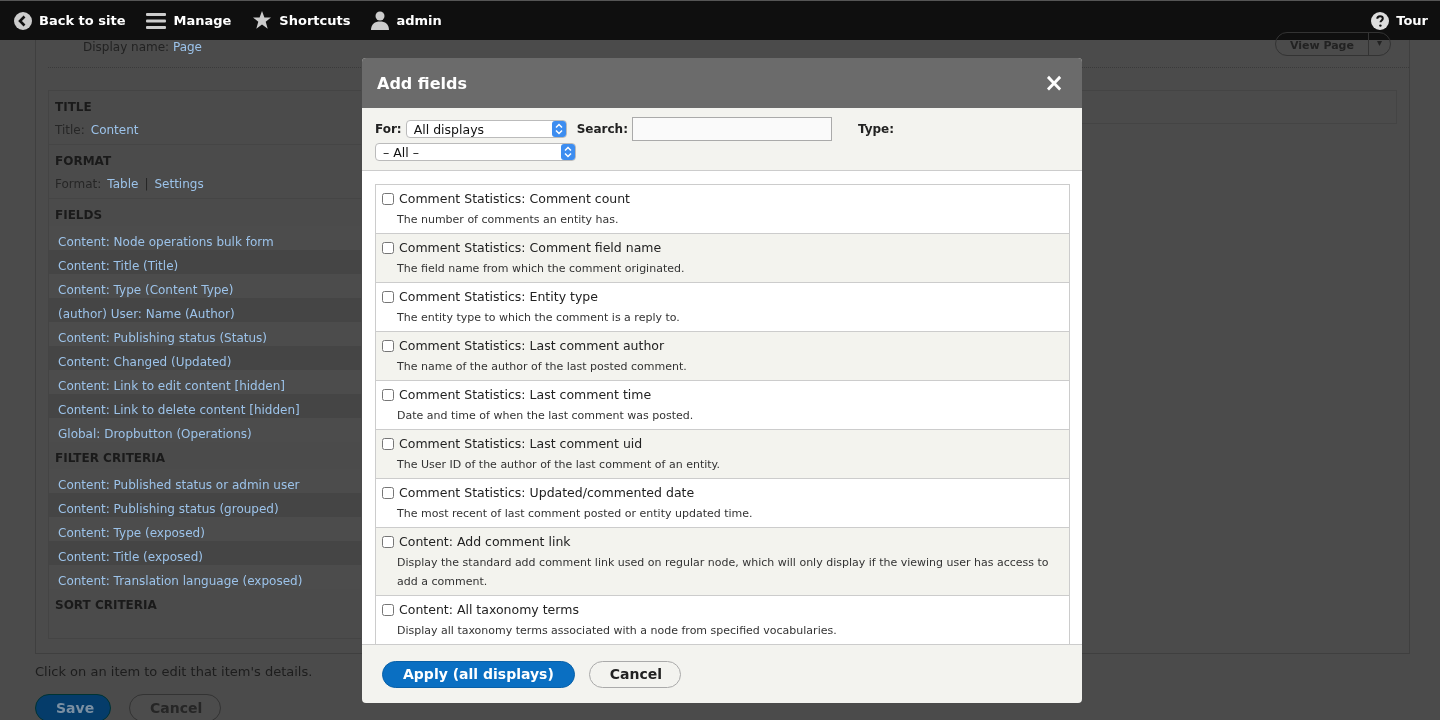 The width and height of the screenshot is (1440, 720). What do you see at coordinates (525, 395) in the screenshot?
I see `field-title: Comment Statistics: Last comment time` at bounding box center [525, 395].